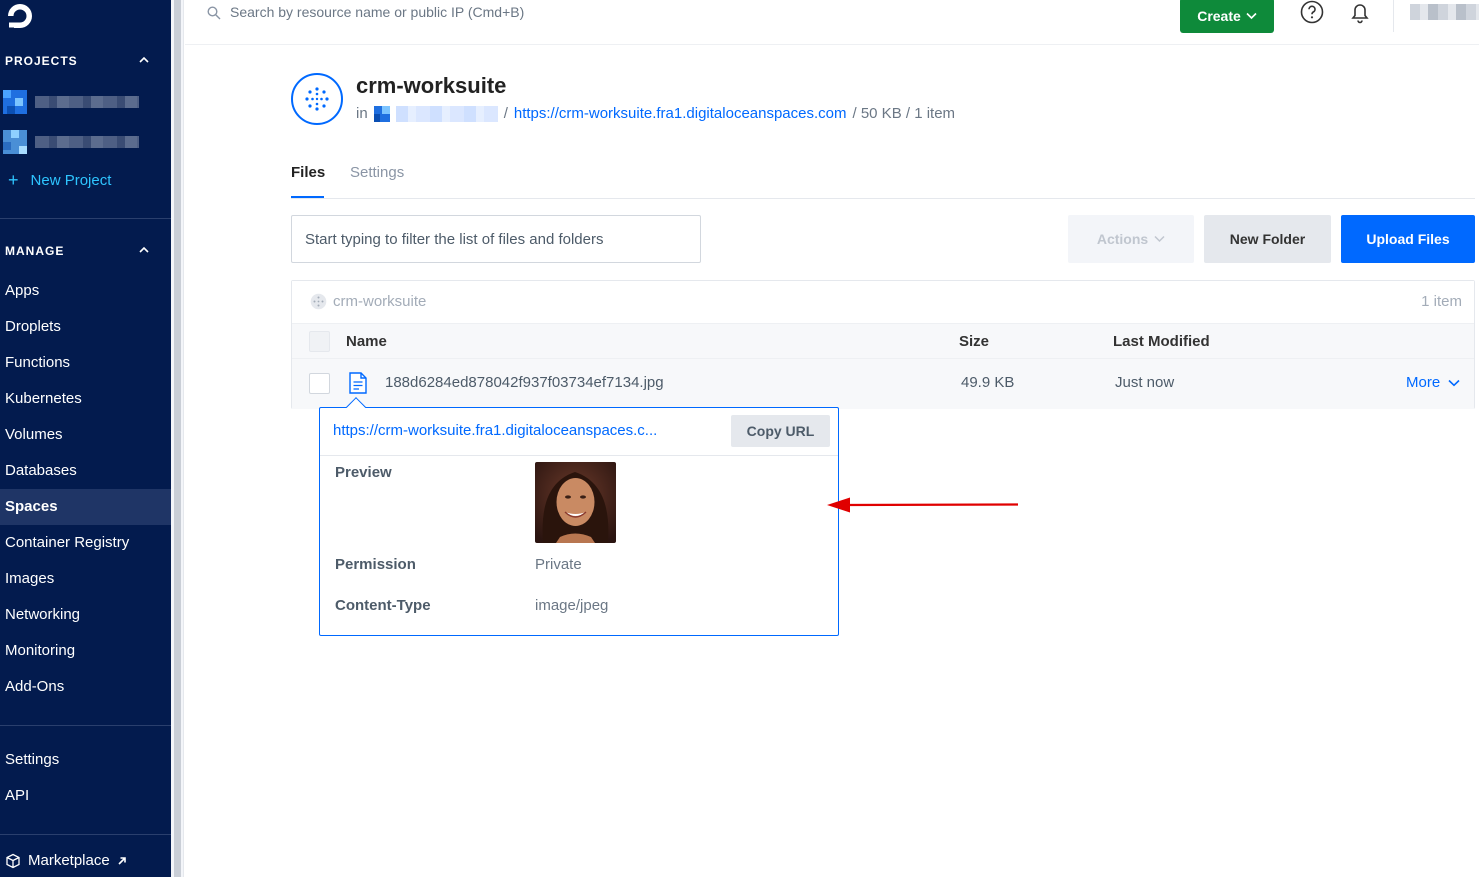 Image resolution: width=1479 pixels, height=877 pixels. I want to click on space-size-summary: / 50 KB / 1 item, so click(904, 113).